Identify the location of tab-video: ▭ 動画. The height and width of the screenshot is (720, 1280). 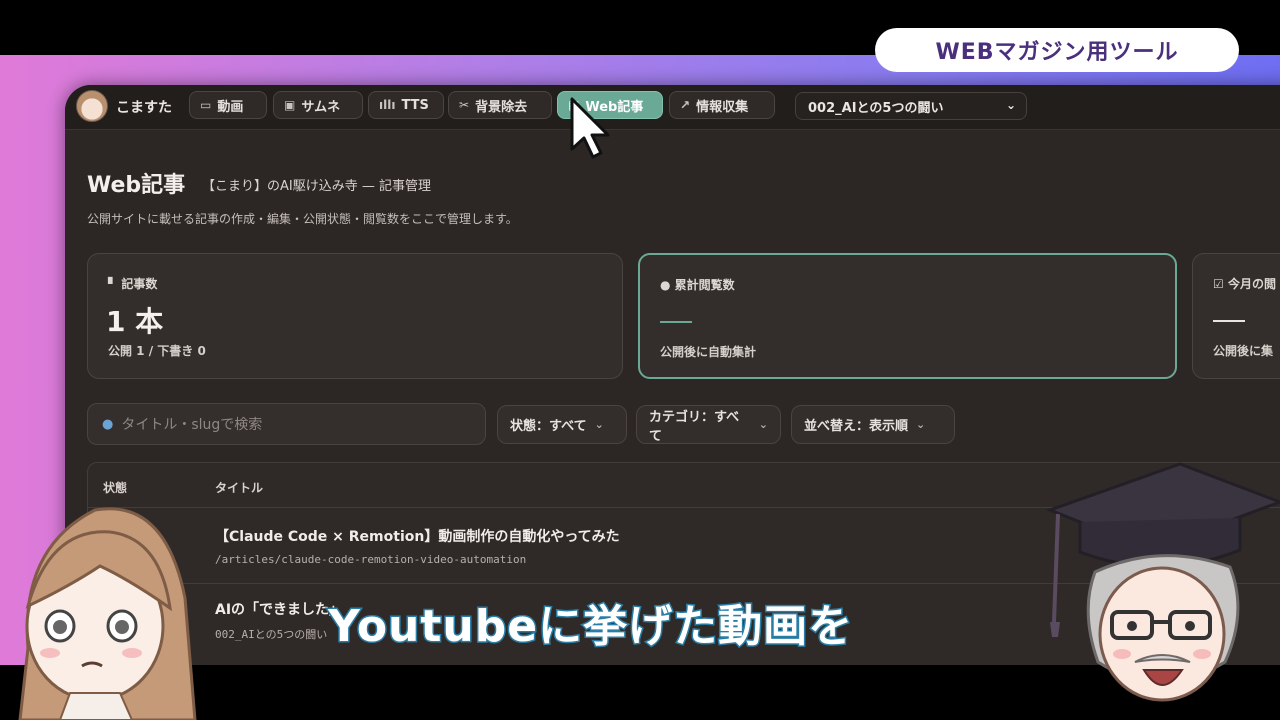
(228, 105).